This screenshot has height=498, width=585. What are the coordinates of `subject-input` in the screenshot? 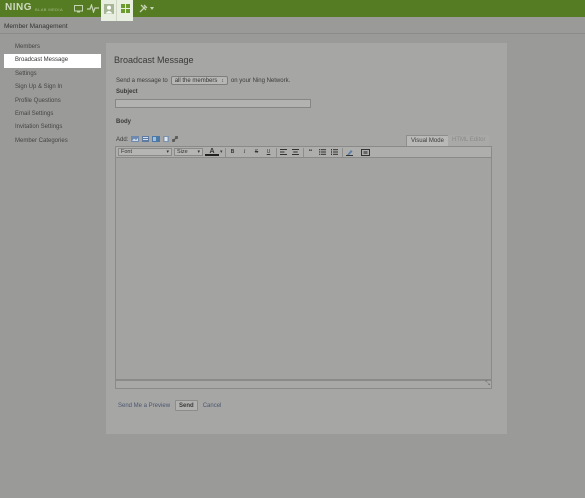 It's located at (213, 103).